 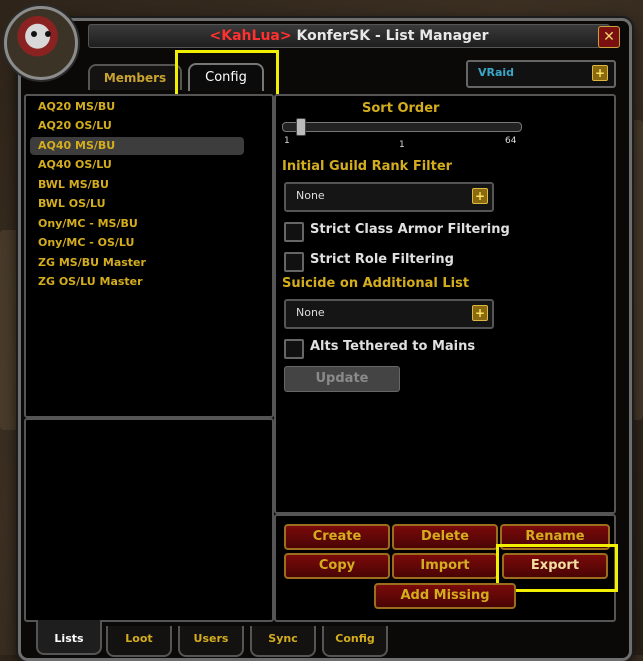 What do you see at coordinates (76, 107) in the screenshot?
I see `list-item: AQ20 MS/BU` at bounding box center [76, 107].